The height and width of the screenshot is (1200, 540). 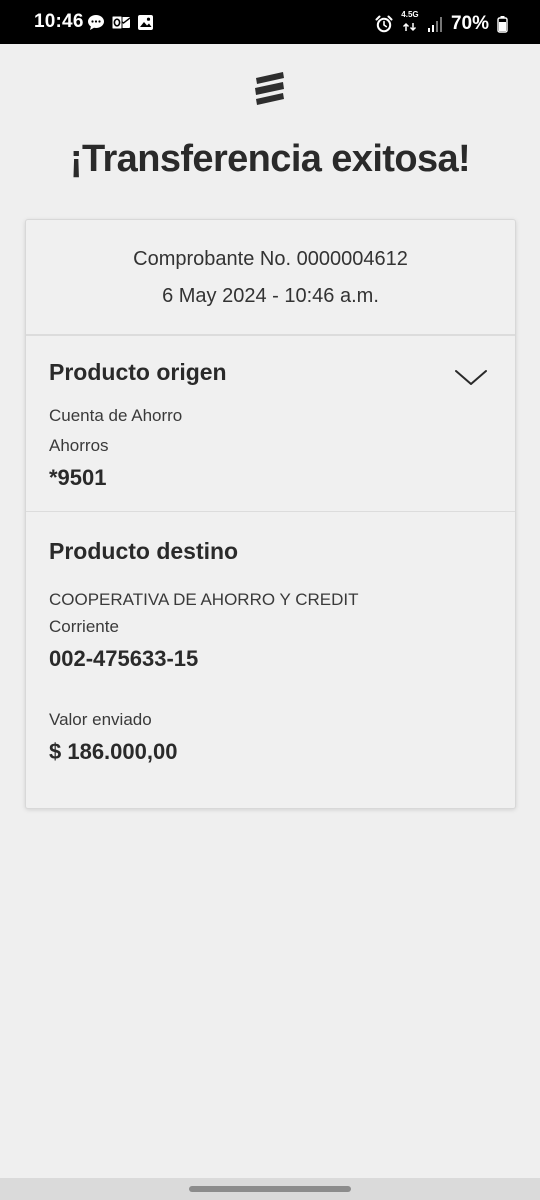 What do you see at coordinates (270, 159) in the screenshot?
I see `page-title: ¡Transferencia exitosa!` at bounding box center [270, 159].